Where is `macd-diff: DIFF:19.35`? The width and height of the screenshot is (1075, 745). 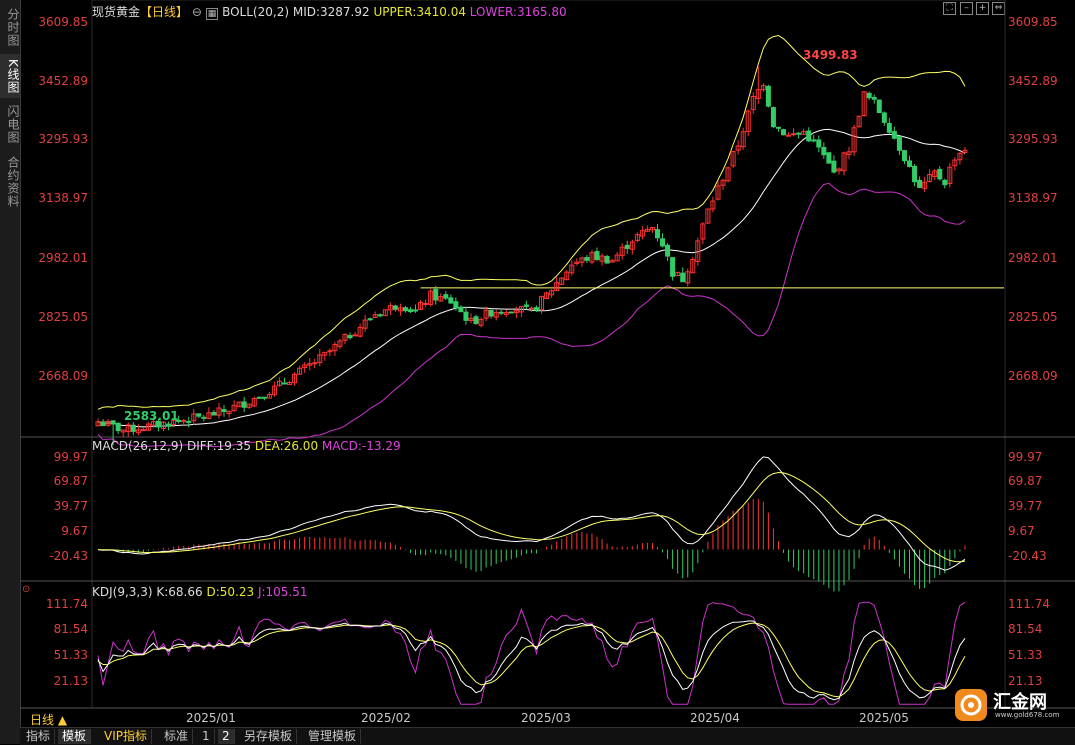
macd-diff: DIFF:19.35 is located at coordinates (219, 446).